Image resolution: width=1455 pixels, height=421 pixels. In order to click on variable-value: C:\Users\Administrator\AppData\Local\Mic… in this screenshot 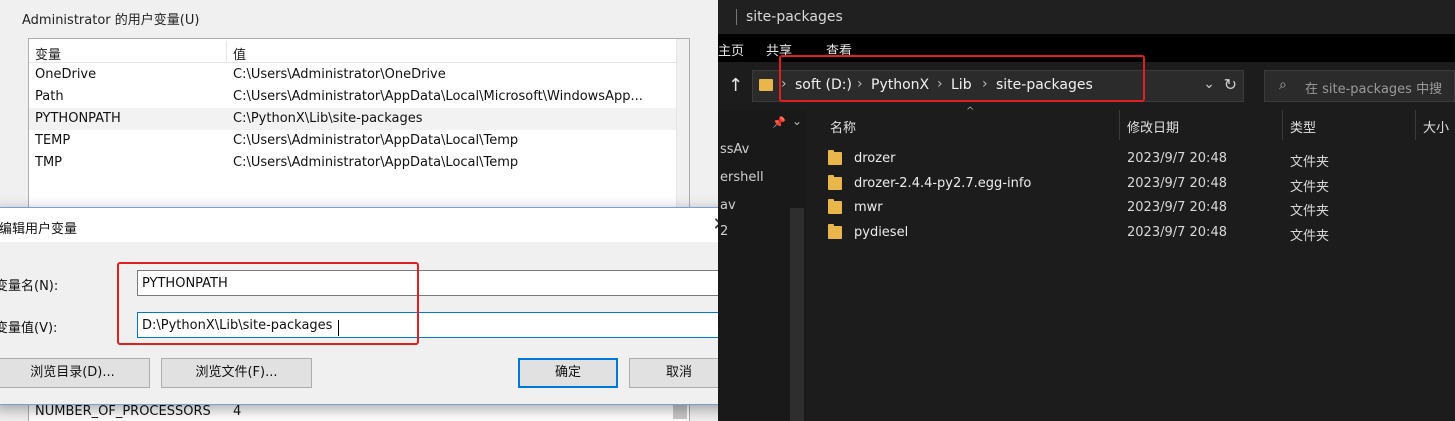, I will do `click(438, 96)`.